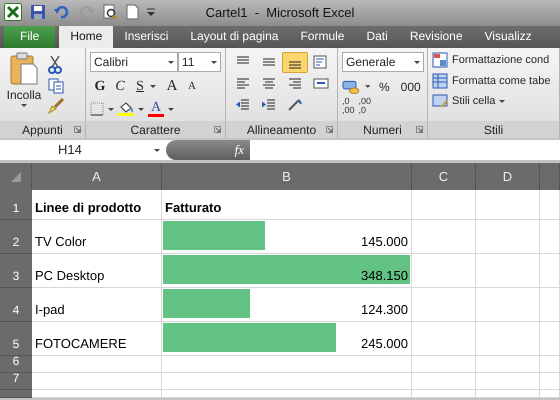 This screenshot has width=560, height=400. Describe the element at coordinates (321, 62) in the screenshot. I see `wrap-text-icon` at that location.